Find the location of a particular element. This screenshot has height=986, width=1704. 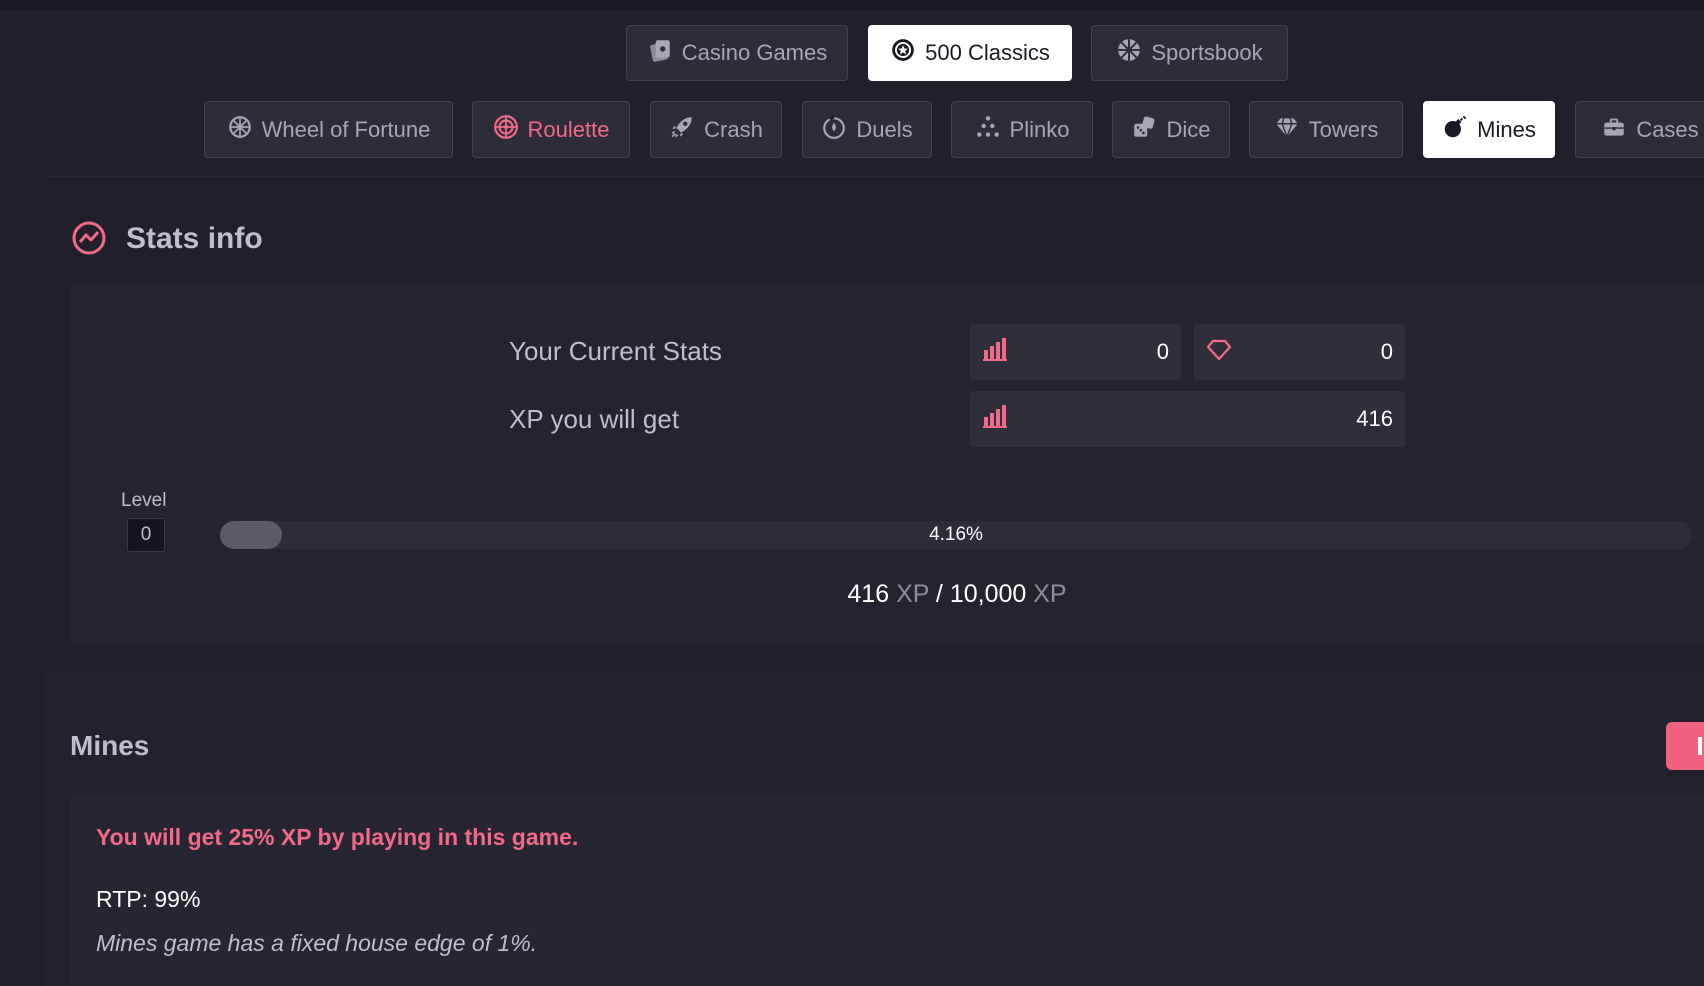

game-crash: Crash is located at coordinates (716, 129).